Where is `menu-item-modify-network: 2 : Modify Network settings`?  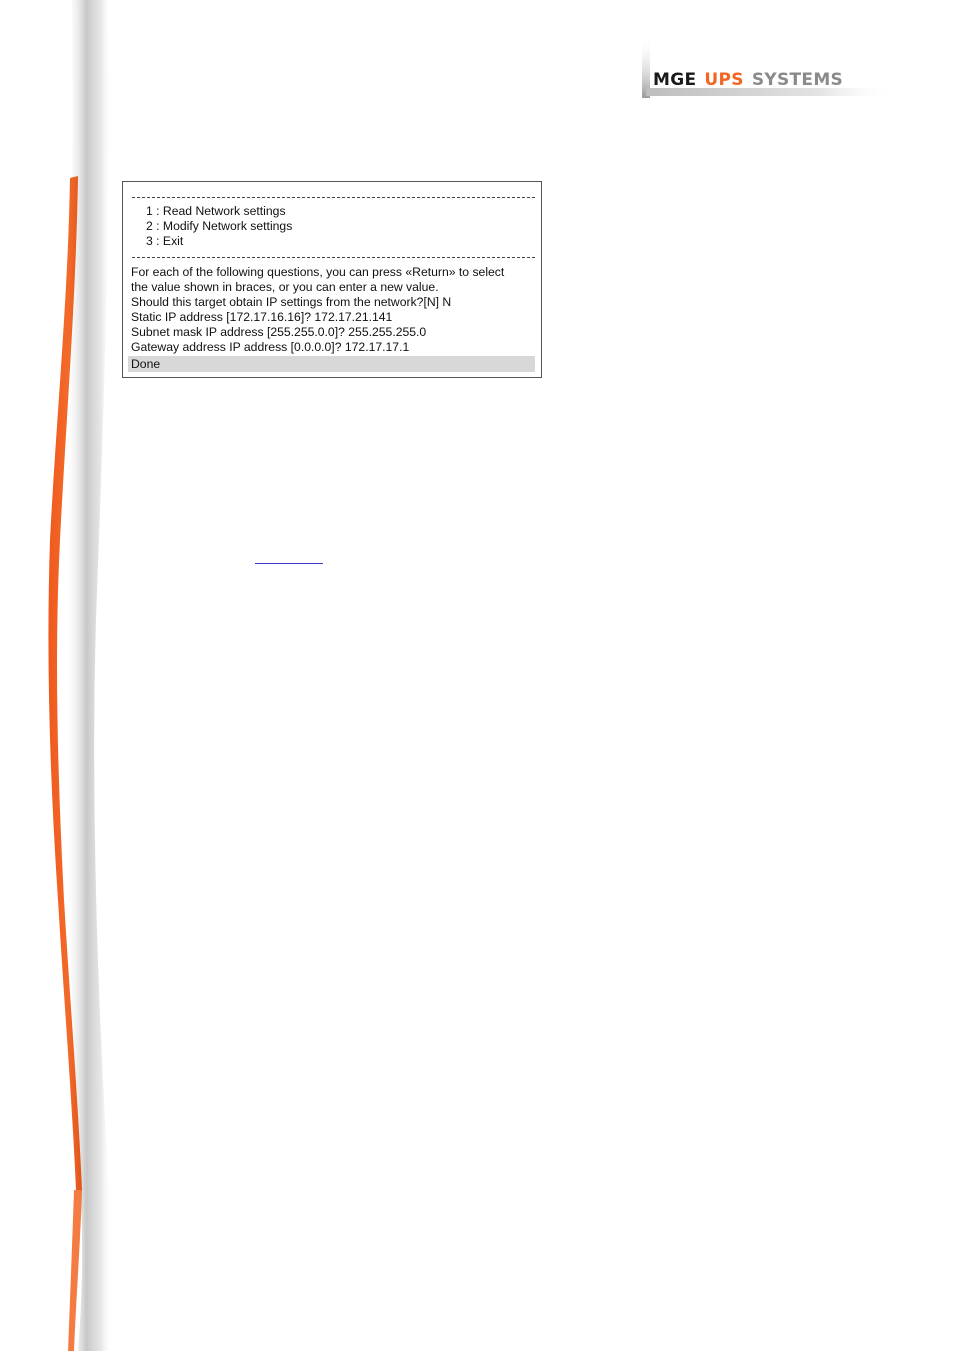 menu-item-modify-network: 2 : Modify Network settings is located at coordinates (219, 226).